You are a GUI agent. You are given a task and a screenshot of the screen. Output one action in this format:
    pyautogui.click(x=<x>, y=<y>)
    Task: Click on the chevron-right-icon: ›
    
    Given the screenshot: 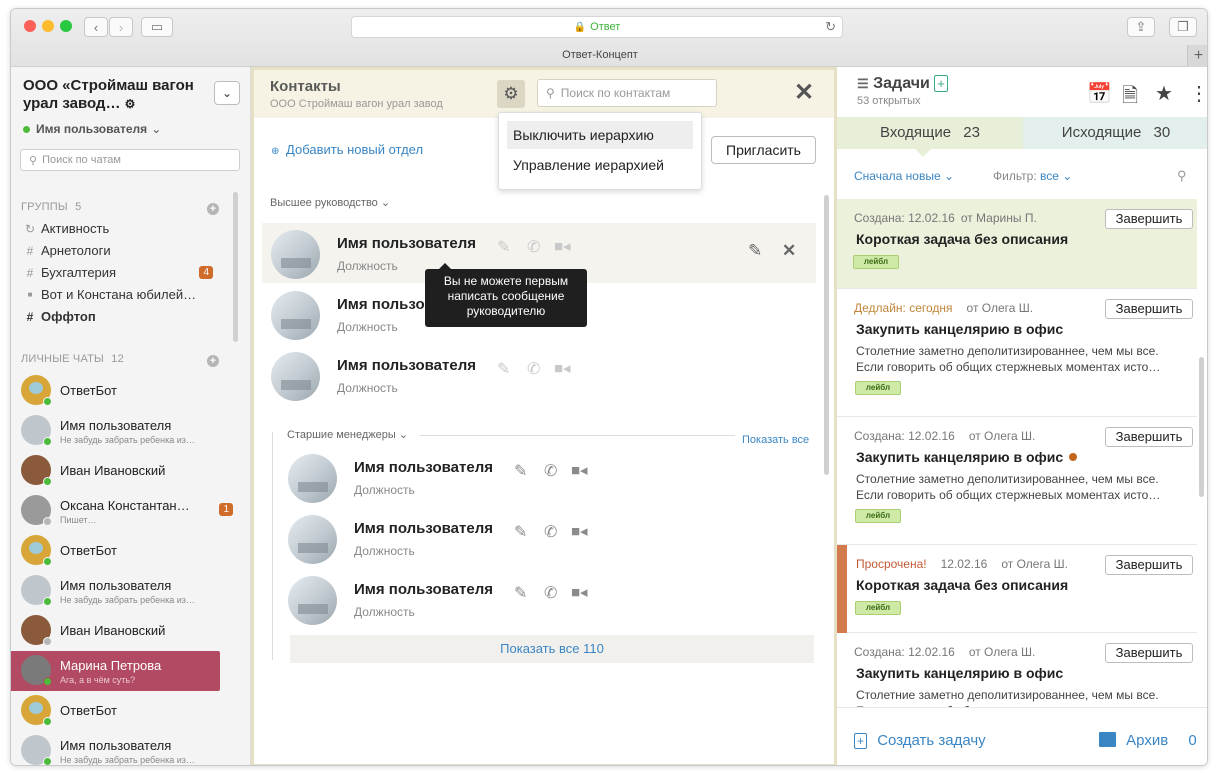 What is the action you would take?
    pyautogui.click(x=121, y=27)
    